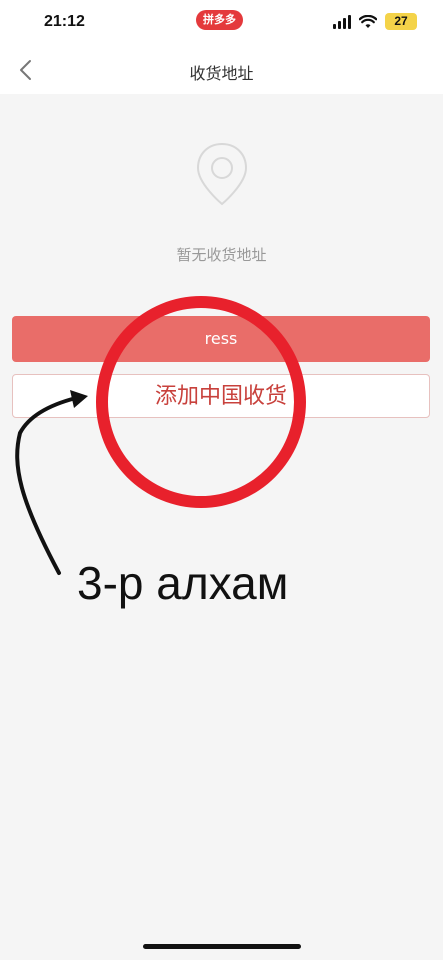  I want to click on page-title: 收货地址, so click(221, 73).